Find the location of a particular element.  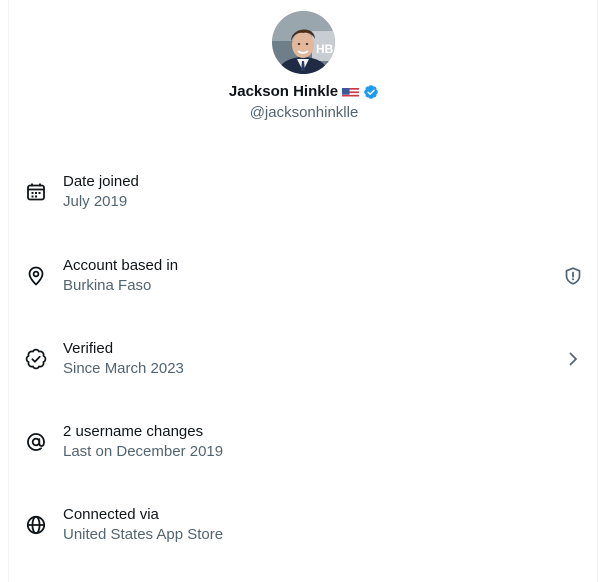

about-row-title: Date joined is located at coordinates (101, 181).